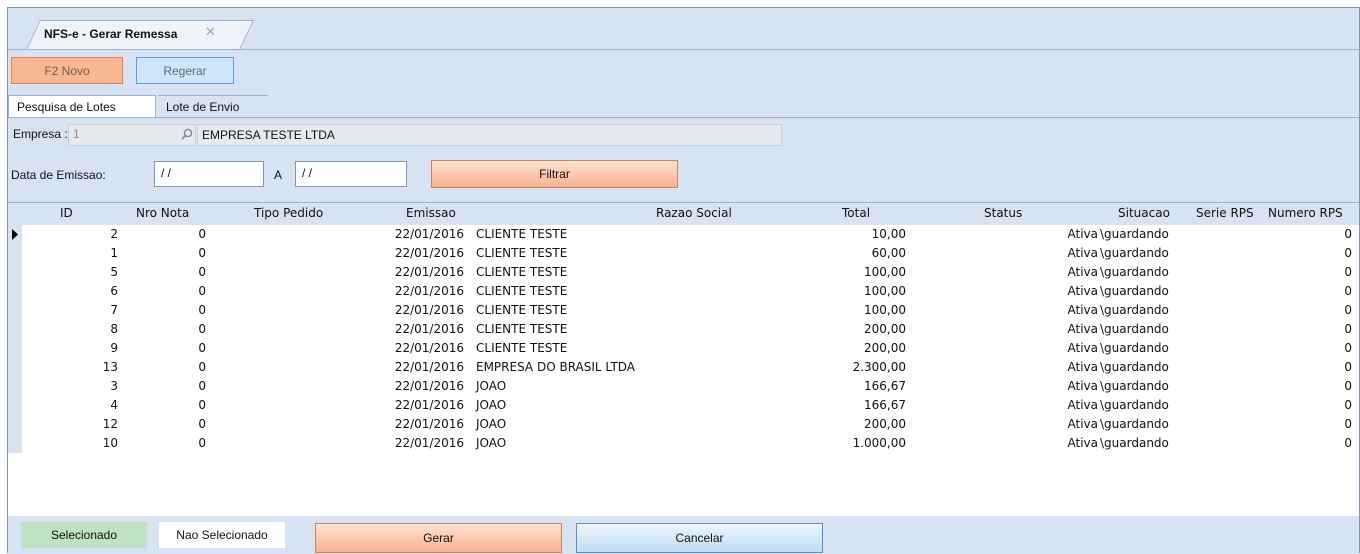  What do you see at coordinates (885, 405) in the screenshot?
I see `cell-total: 166,67` at bounding box center [885, 405].